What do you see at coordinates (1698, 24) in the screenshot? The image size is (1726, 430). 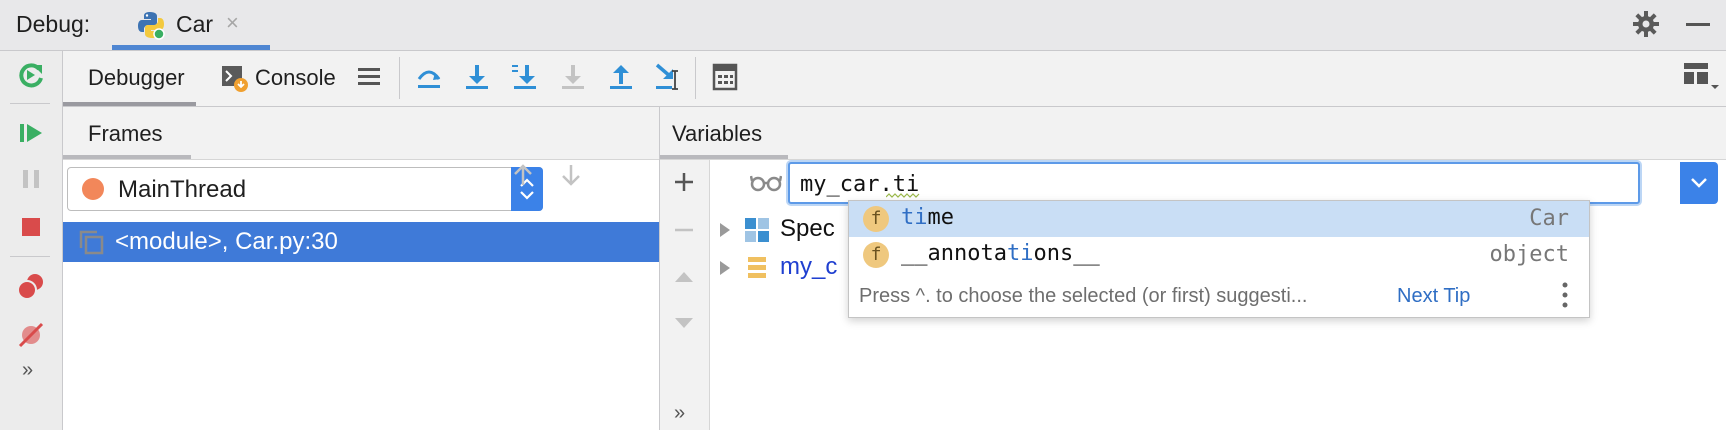 I see `minimize-icon` at bounding box center [1698, 24].